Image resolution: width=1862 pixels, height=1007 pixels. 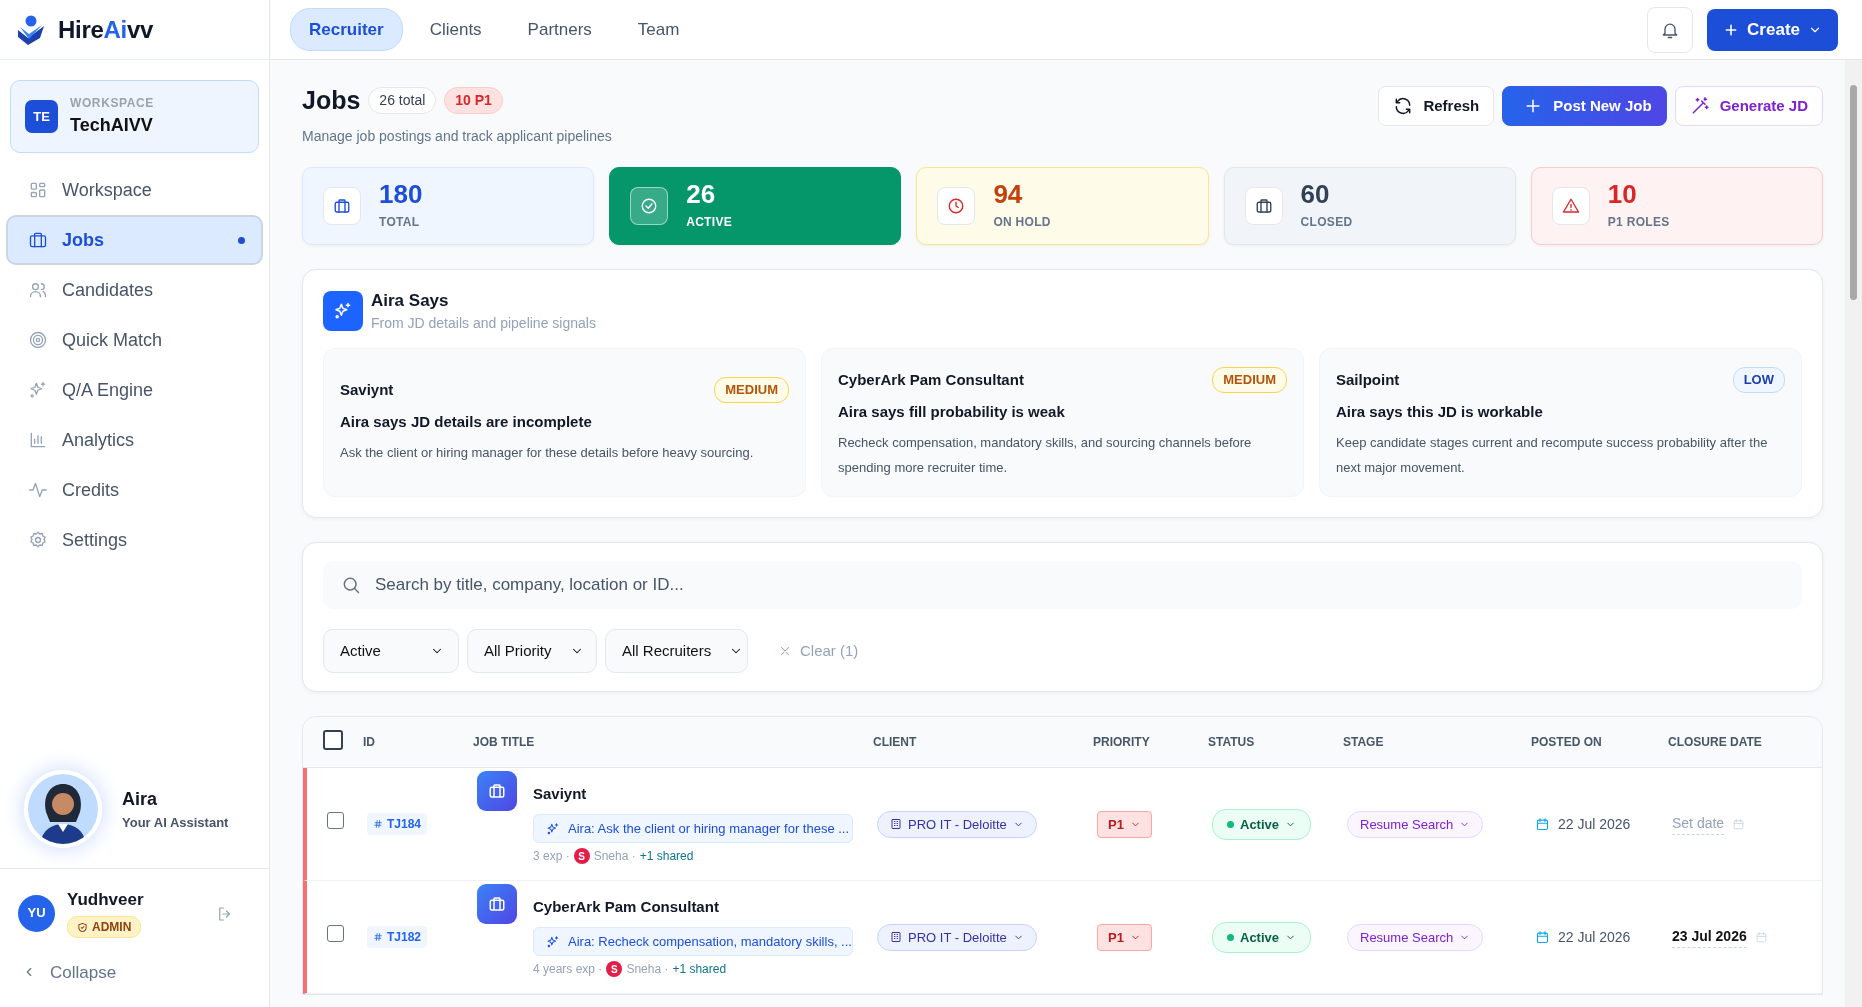 What do you see at coordinates (1315, 193) in the screenshot?
I see `stat-value: 60` at bounding box center [1315, 193].